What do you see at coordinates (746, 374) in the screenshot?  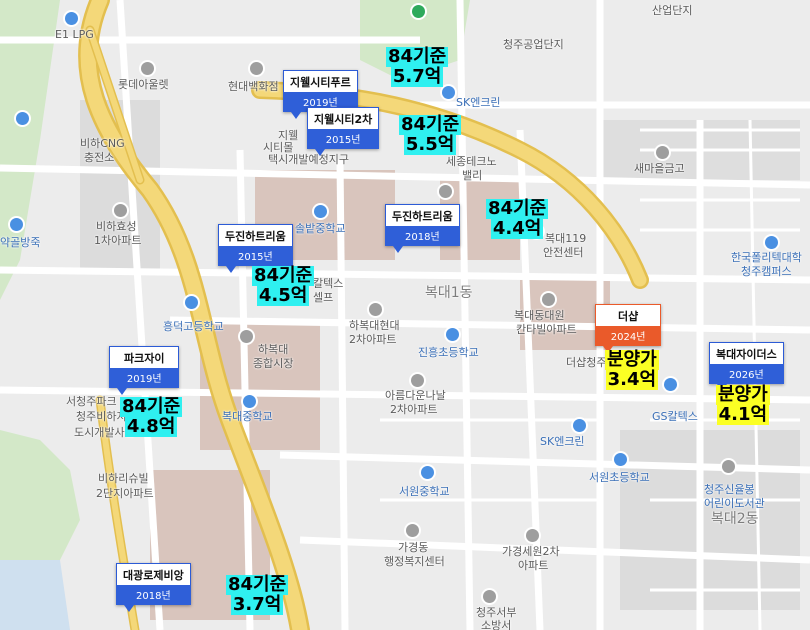 I see `apartment-card-year: 2026년` at bounding box center [746, 374].